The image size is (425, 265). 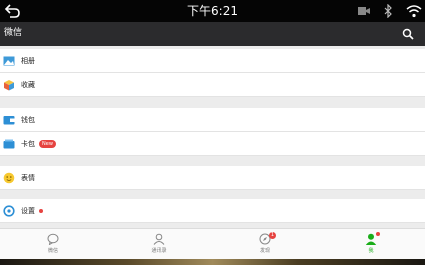 I want to click on menu-item-label: 相册, so click(x=28, y=61).